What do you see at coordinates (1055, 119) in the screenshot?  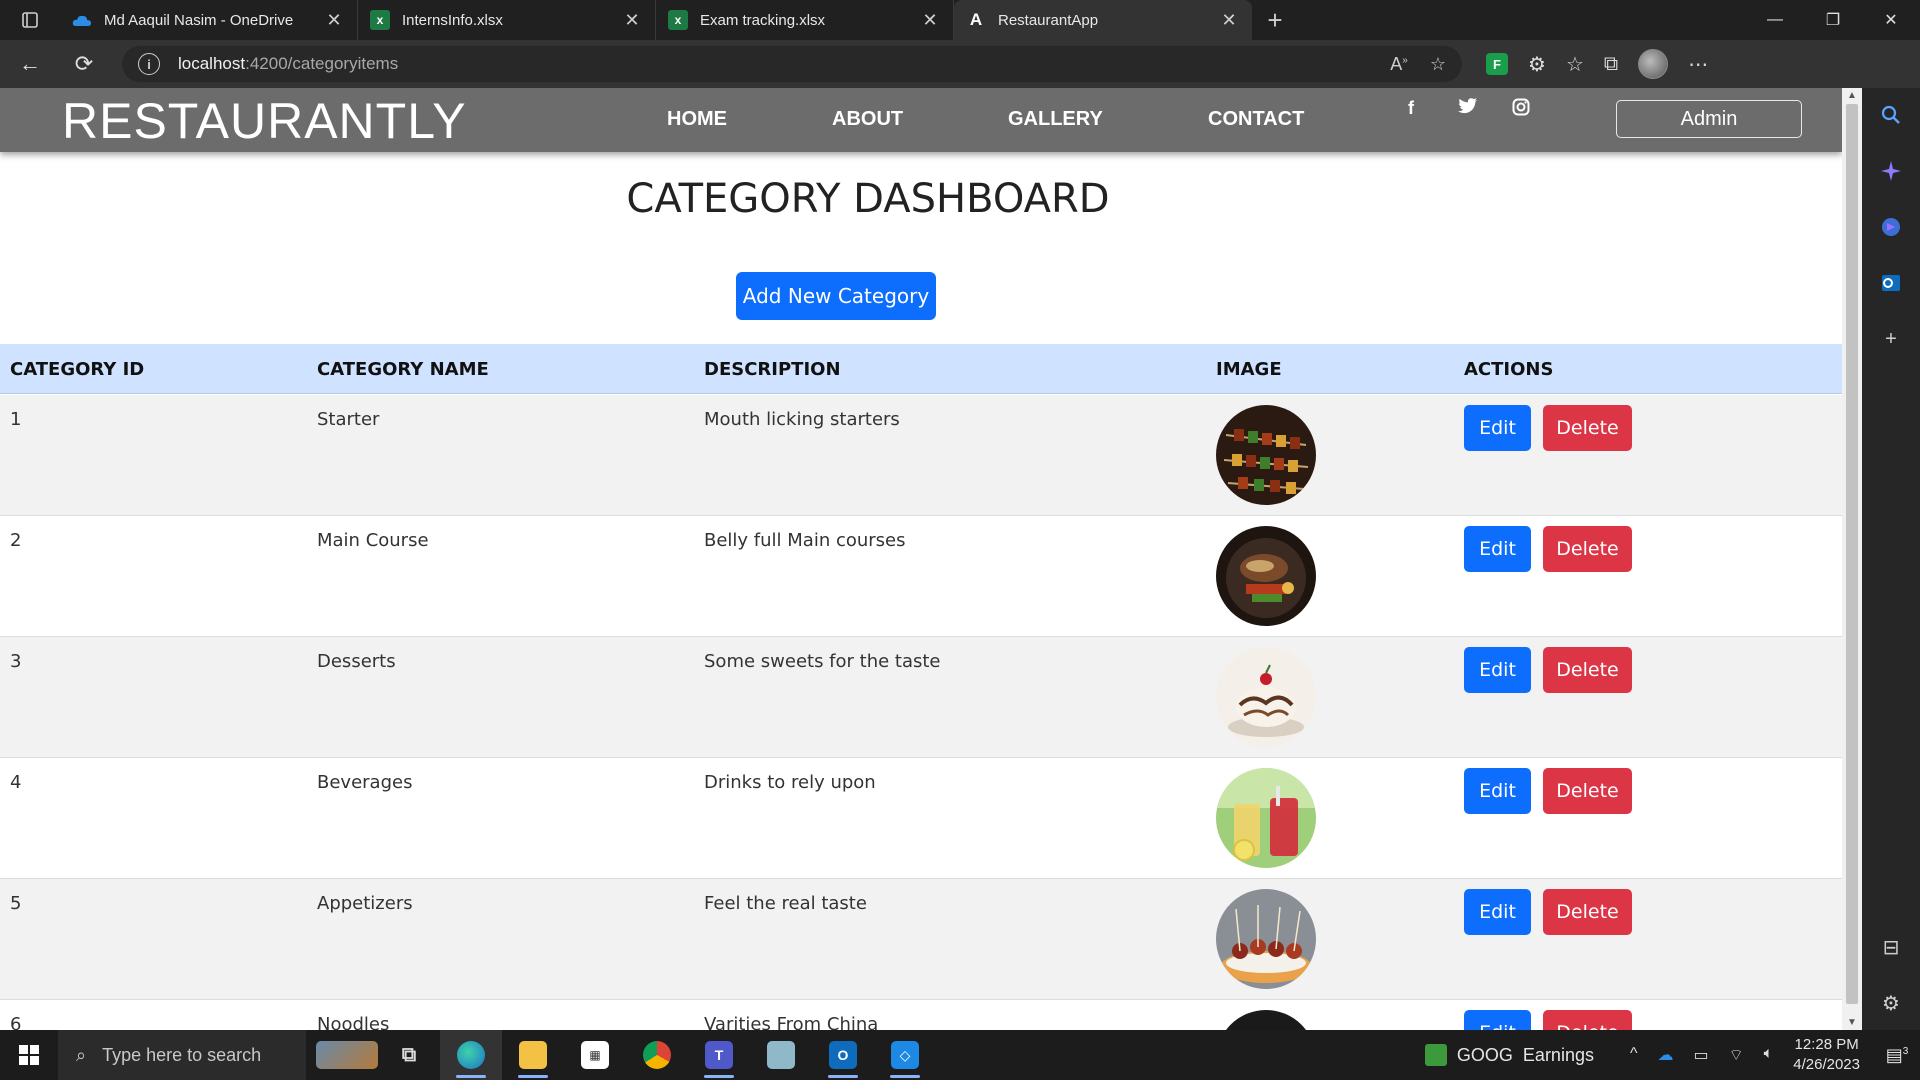 I see `nav-gallery: GALLERY` at bounding box center [1055, 119].